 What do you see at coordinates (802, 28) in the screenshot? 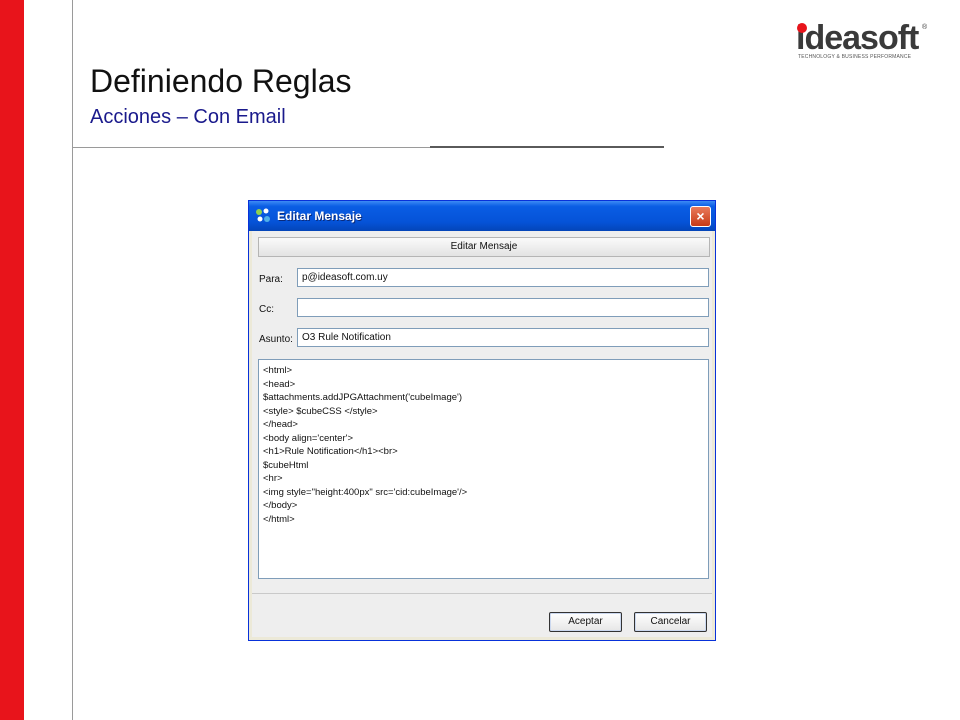
I see `logo-dot-icon` at bounding box center [802, 28].